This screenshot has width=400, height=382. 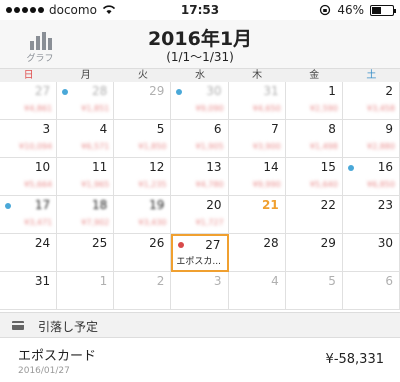 I want to click on day-number: 29, so click(x=157, y=91).